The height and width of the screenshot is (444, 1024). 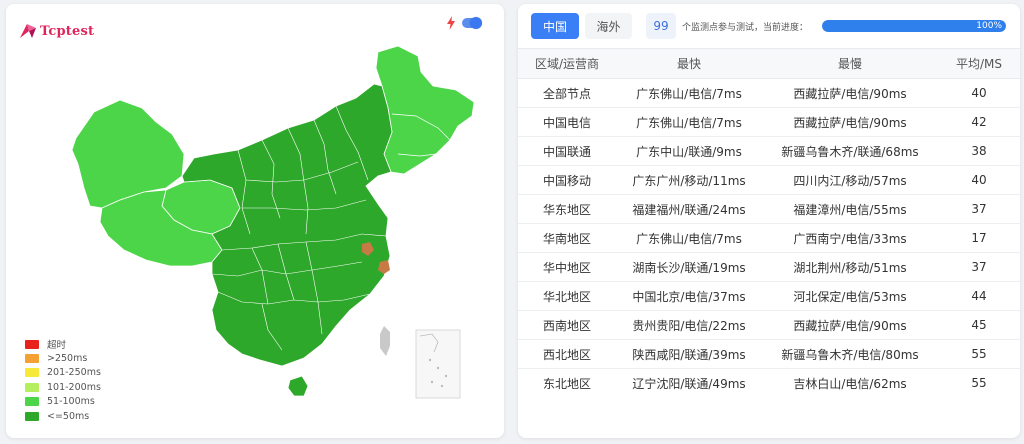 I want to click on table-row: 东北地区 辽宁沈阳/联通/49ms 吉林白山/电信/62ms 55, so click(x=769, y=383).